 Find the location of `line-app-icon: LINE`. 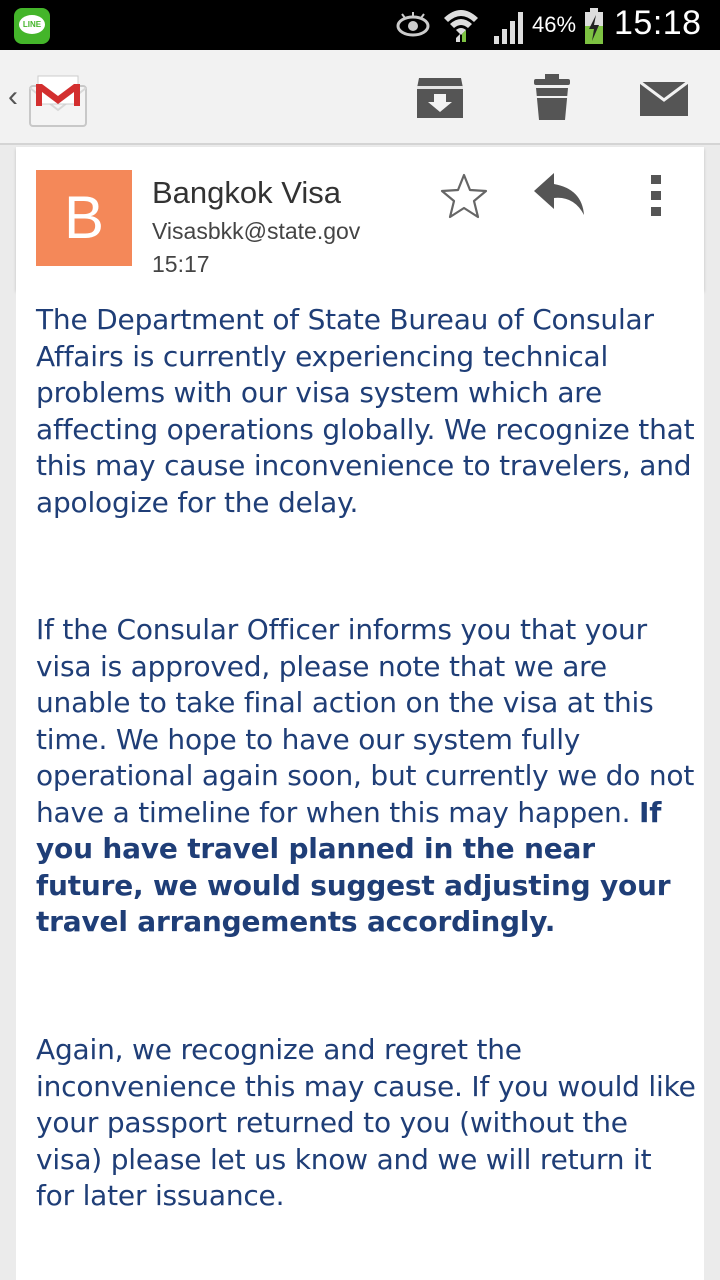

line-app-icon: LINE is located at coordinates (32, 26).